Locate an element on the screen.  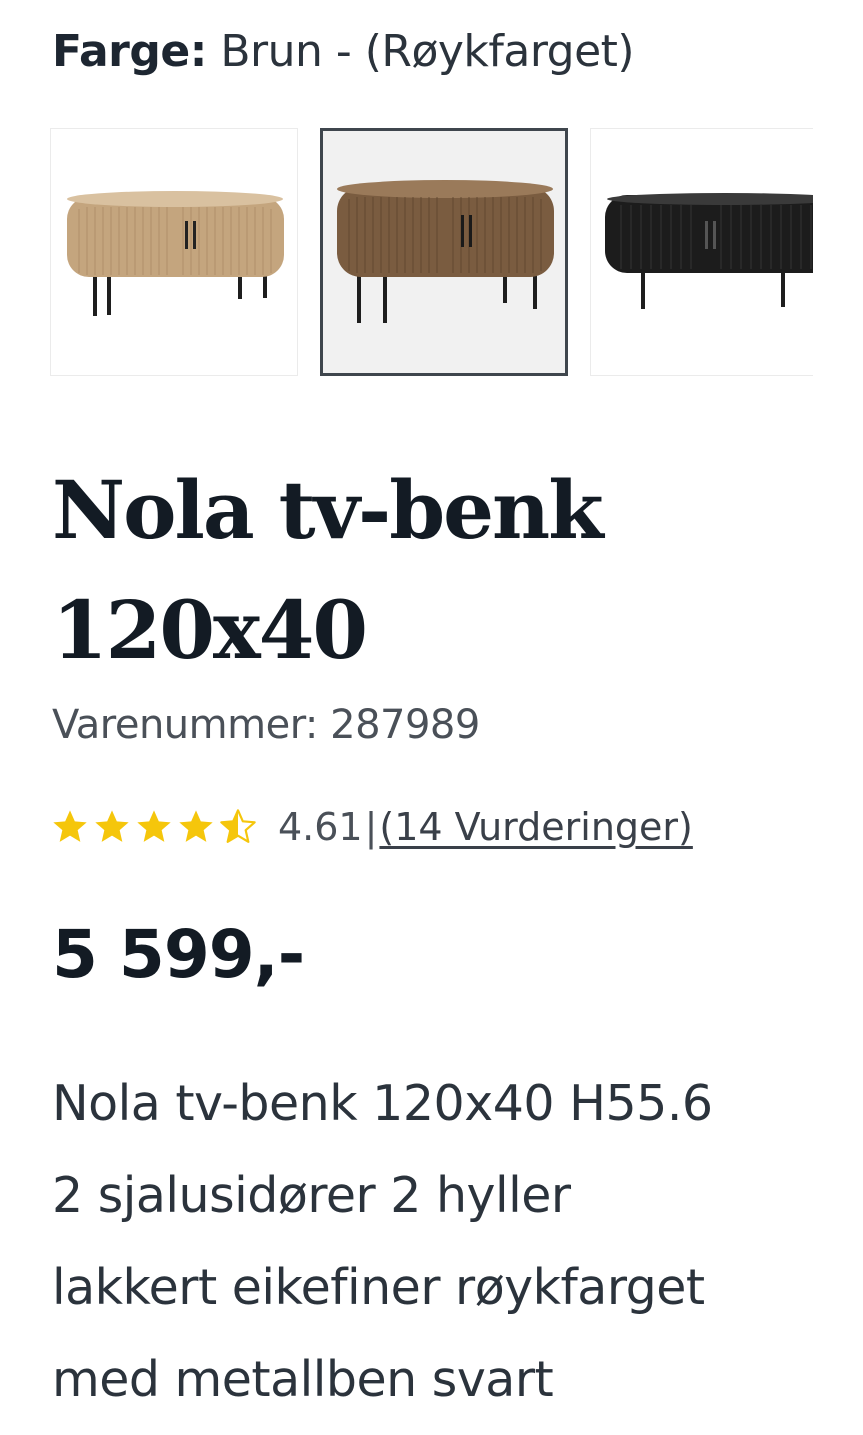
tv-bench-smoked-oak-image is located at coordinates (445, 251).